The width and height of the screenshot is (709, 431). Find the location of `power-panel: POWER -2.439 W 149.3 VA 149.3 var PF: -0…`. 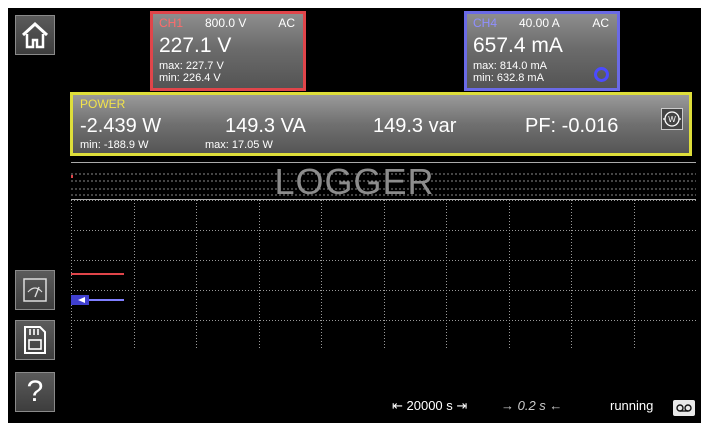

power-panel: POWER -2.439 W 149.3 VA 149.3 var PF: -0… is located at coordinates (381, 124).